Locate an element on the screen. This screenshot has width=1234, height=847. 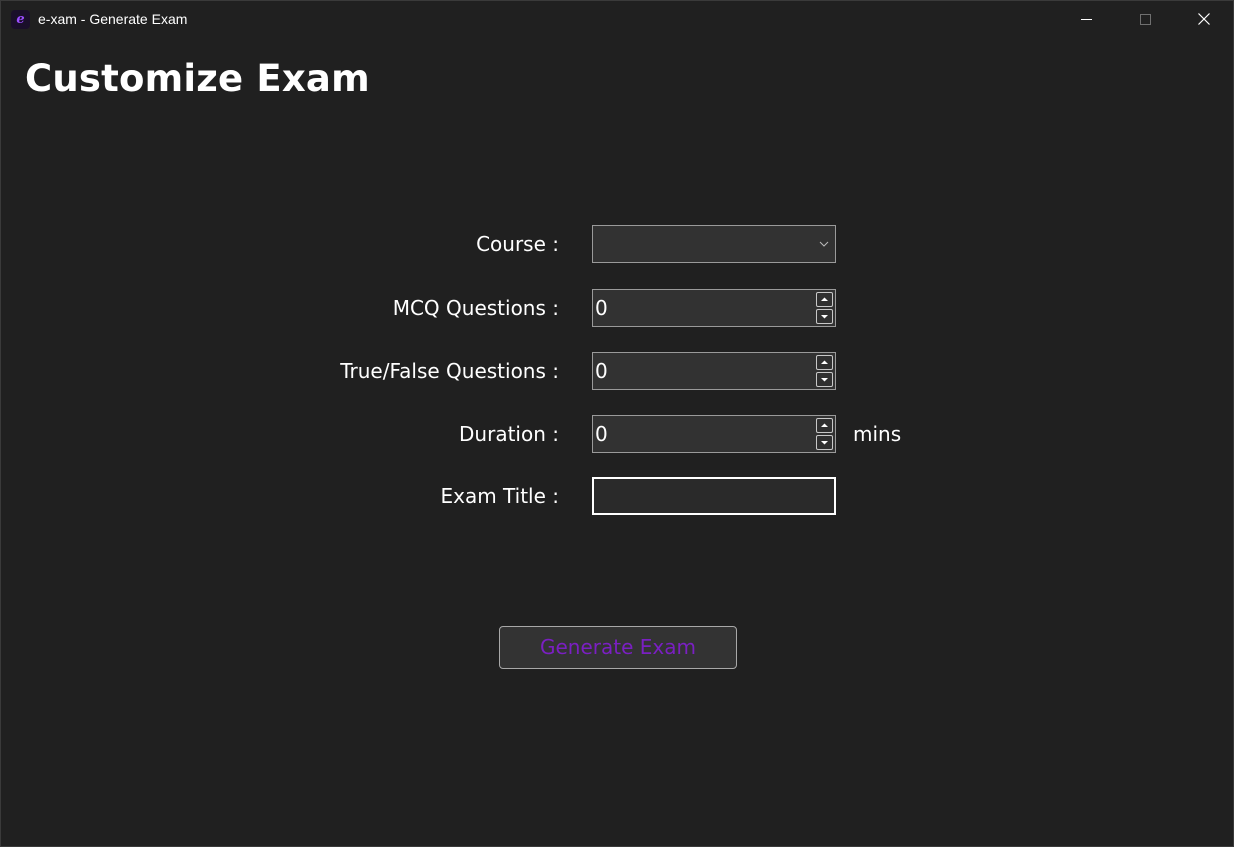
mcq-decrement-button is located at coordinates (824, 316).